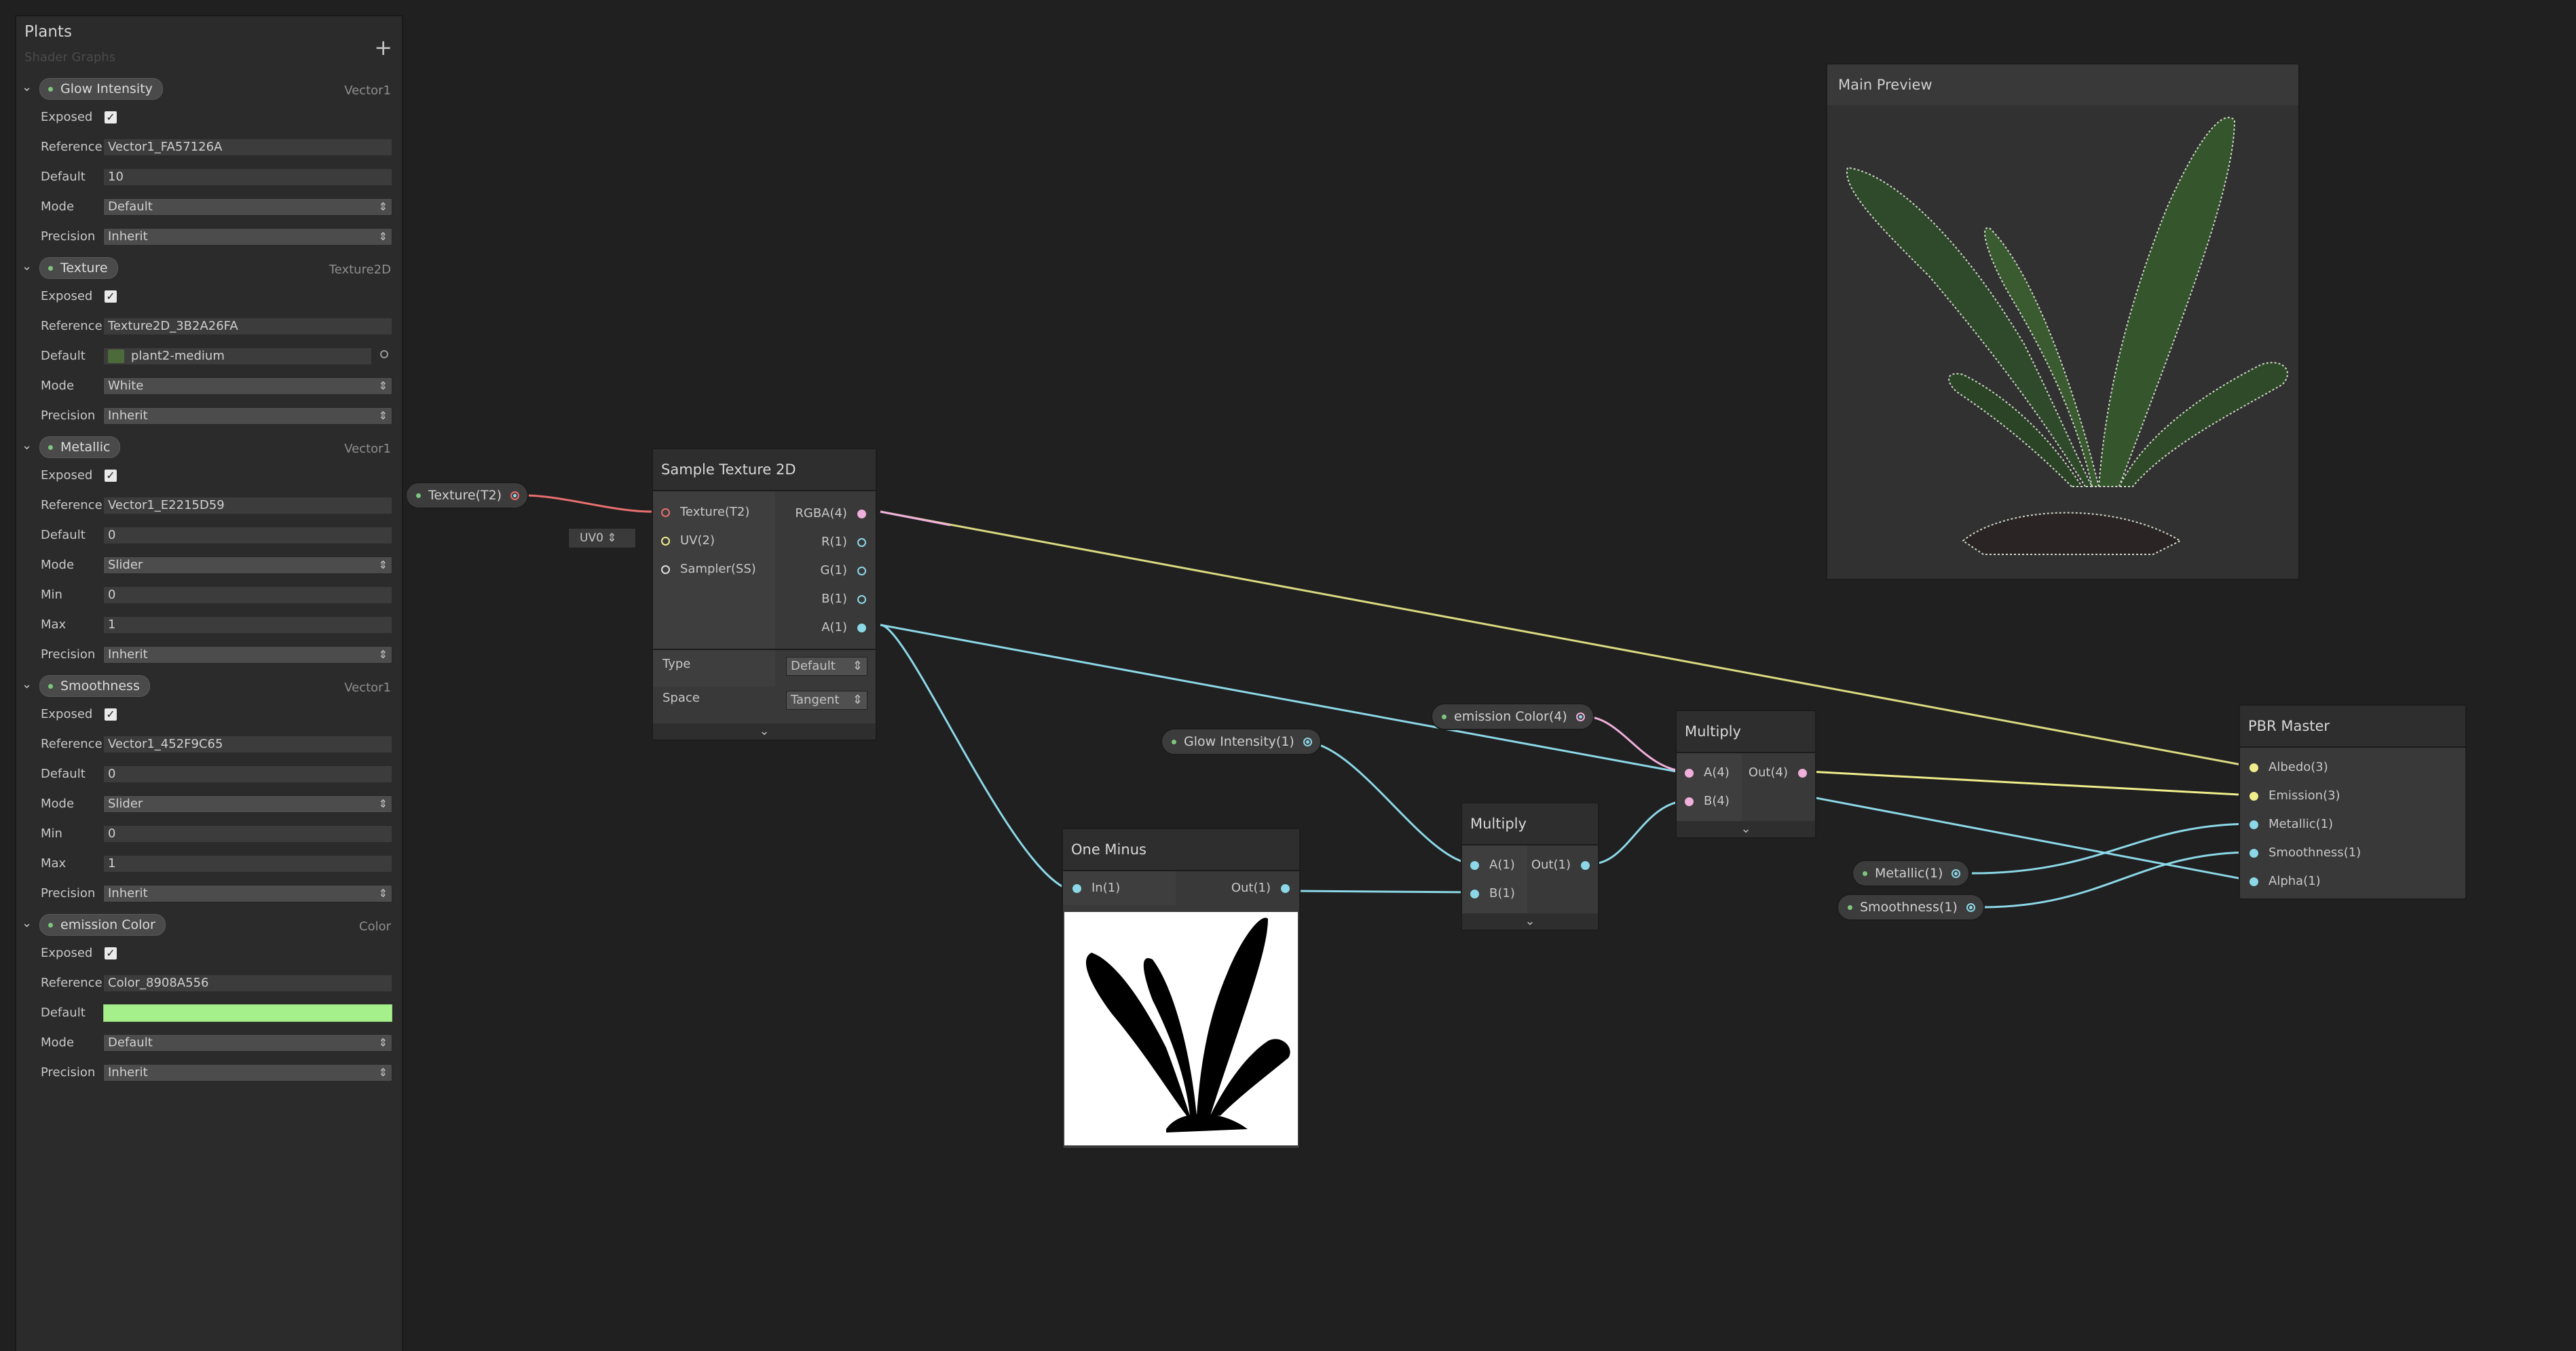 This screenshot has height=1351, width=2576. Describe the element at coordinates (1911, 907) in the screenshot. I see `smoothness-property-node: Smoothness(1)` at that location.